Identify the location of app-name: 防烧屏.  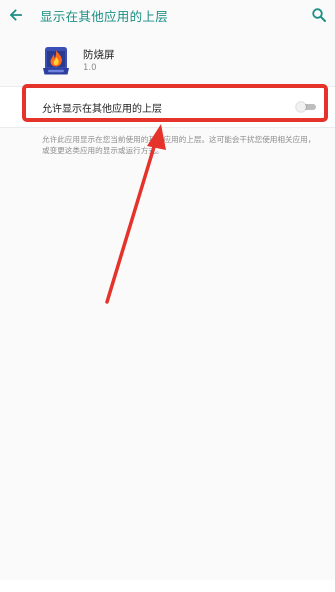
(99, 55).